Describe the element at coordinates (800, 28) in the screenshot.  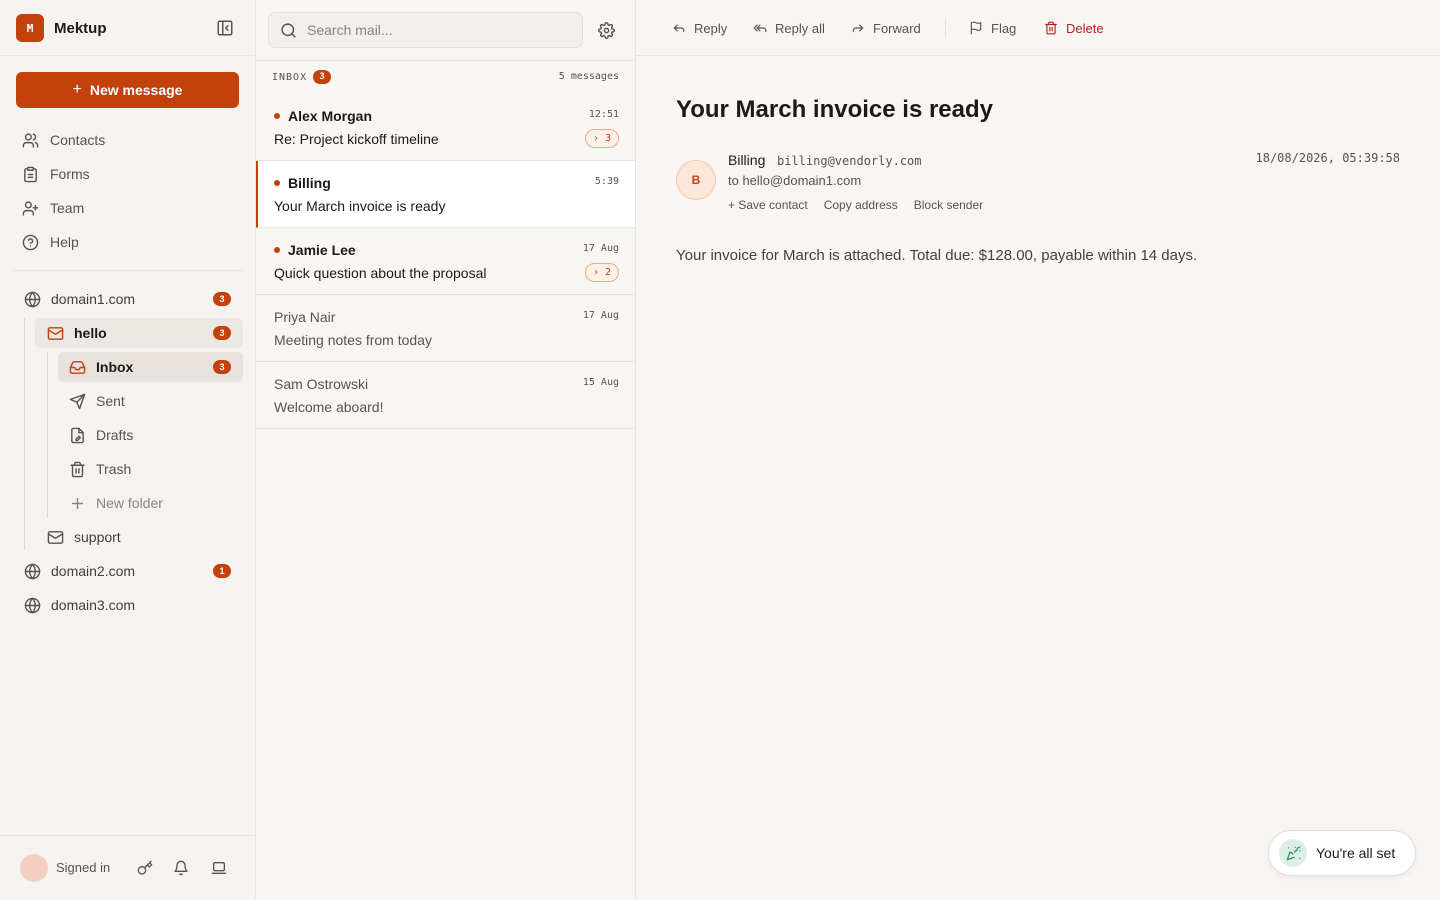
I see `reply-all-label: Reply all` at that location.